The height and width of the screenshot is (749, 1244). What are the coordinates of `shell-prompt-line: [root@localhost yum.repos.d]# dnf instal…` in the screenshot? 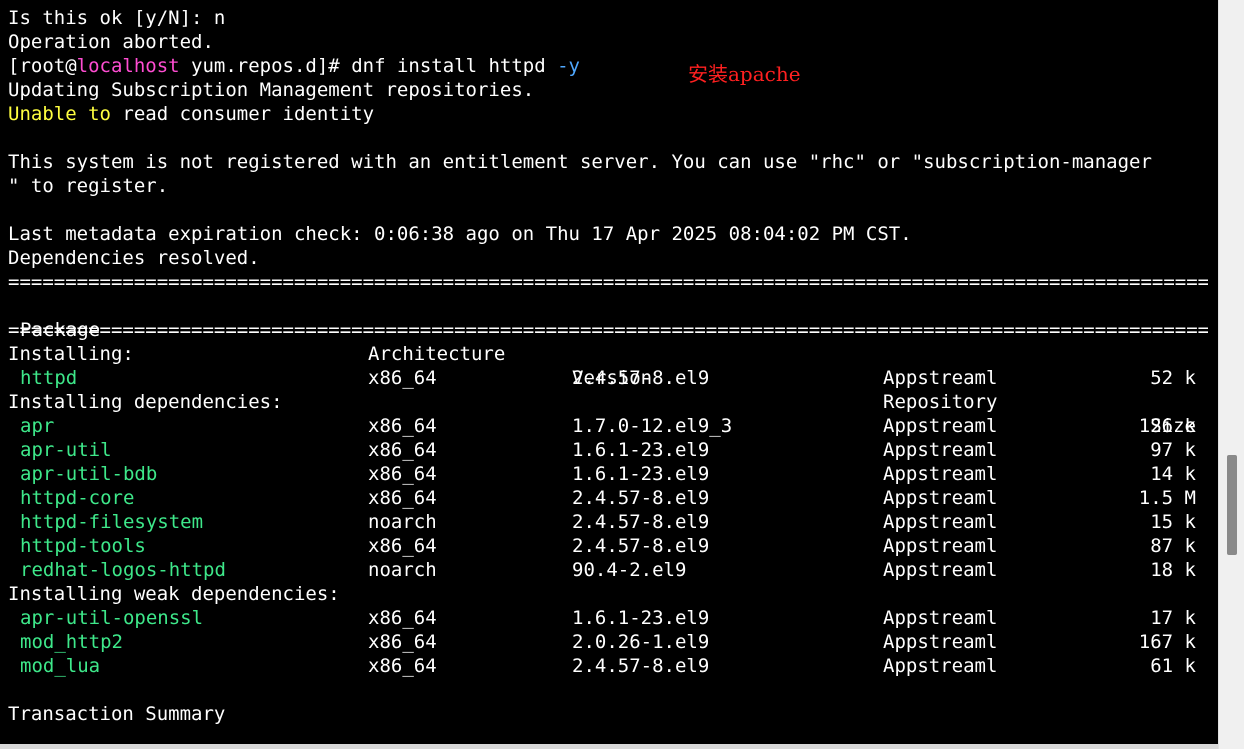 It's located at (608, 66).